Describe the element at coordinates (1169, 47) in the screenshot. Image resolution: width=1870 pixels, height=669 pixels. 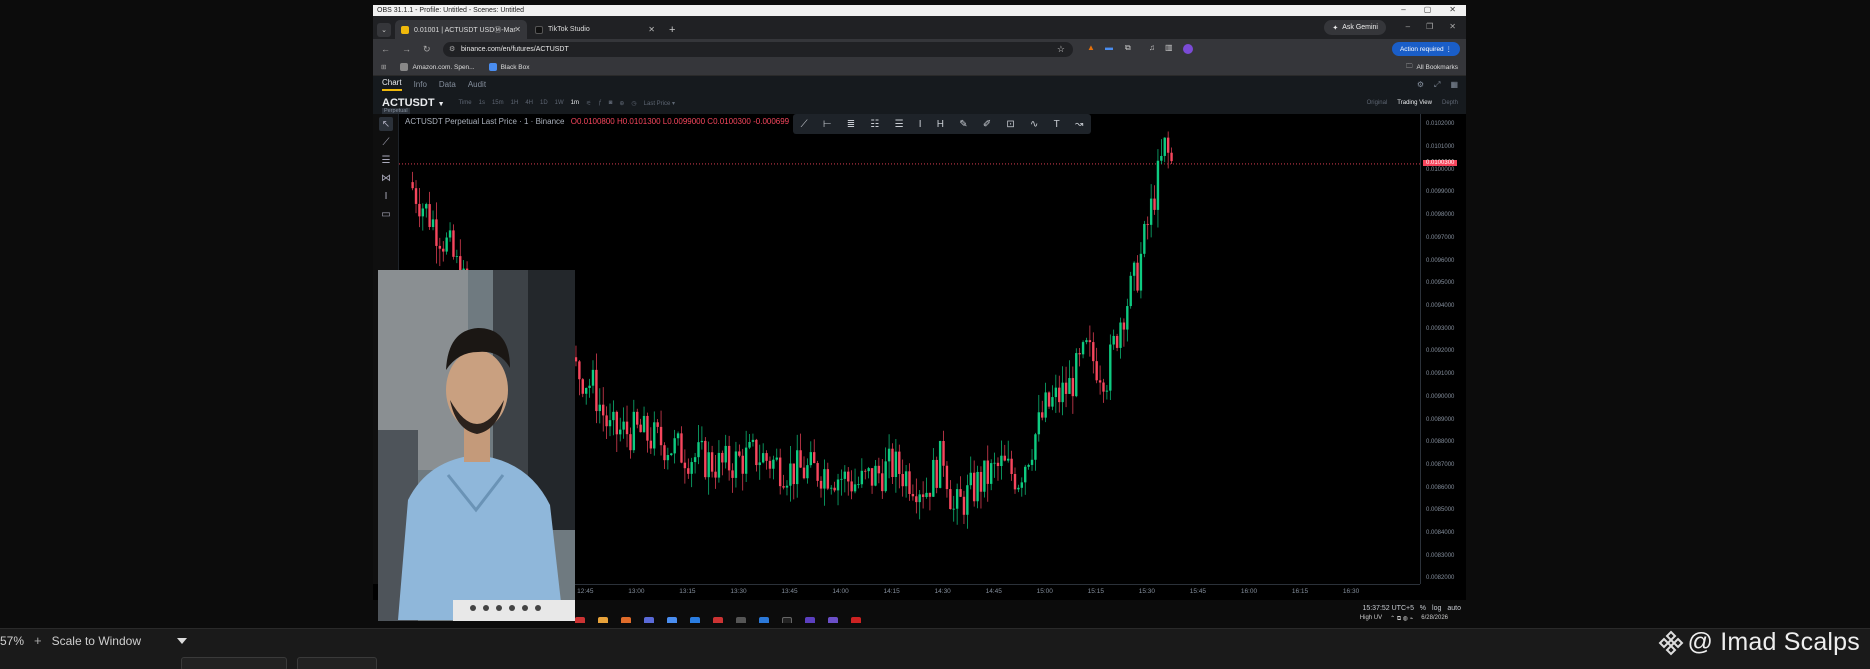
I see `sidebar-icon: ▥` at that location.